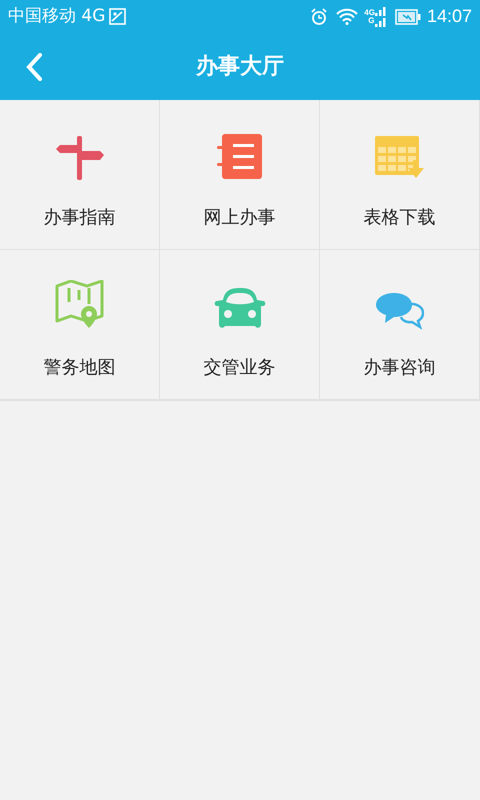 The height and width of the screenshot is (800, 480). Describe the element at coordinates (399, 158) in the screenshot. I see `table-download-icon` at that location.